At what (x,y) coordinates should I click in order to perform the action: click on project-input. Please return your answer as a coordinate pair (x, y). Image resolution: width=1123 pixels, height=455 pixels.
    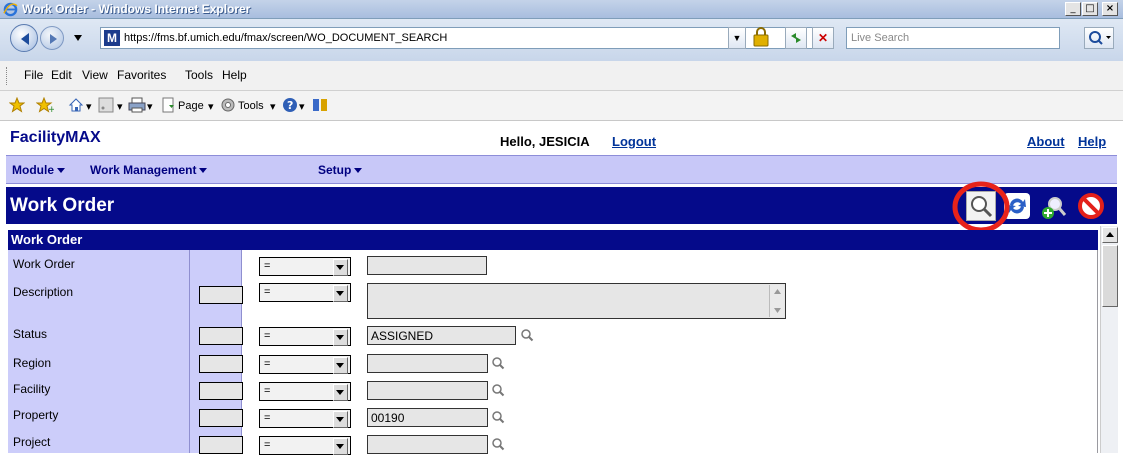
    Looking at the image, I should click on (427, 444).